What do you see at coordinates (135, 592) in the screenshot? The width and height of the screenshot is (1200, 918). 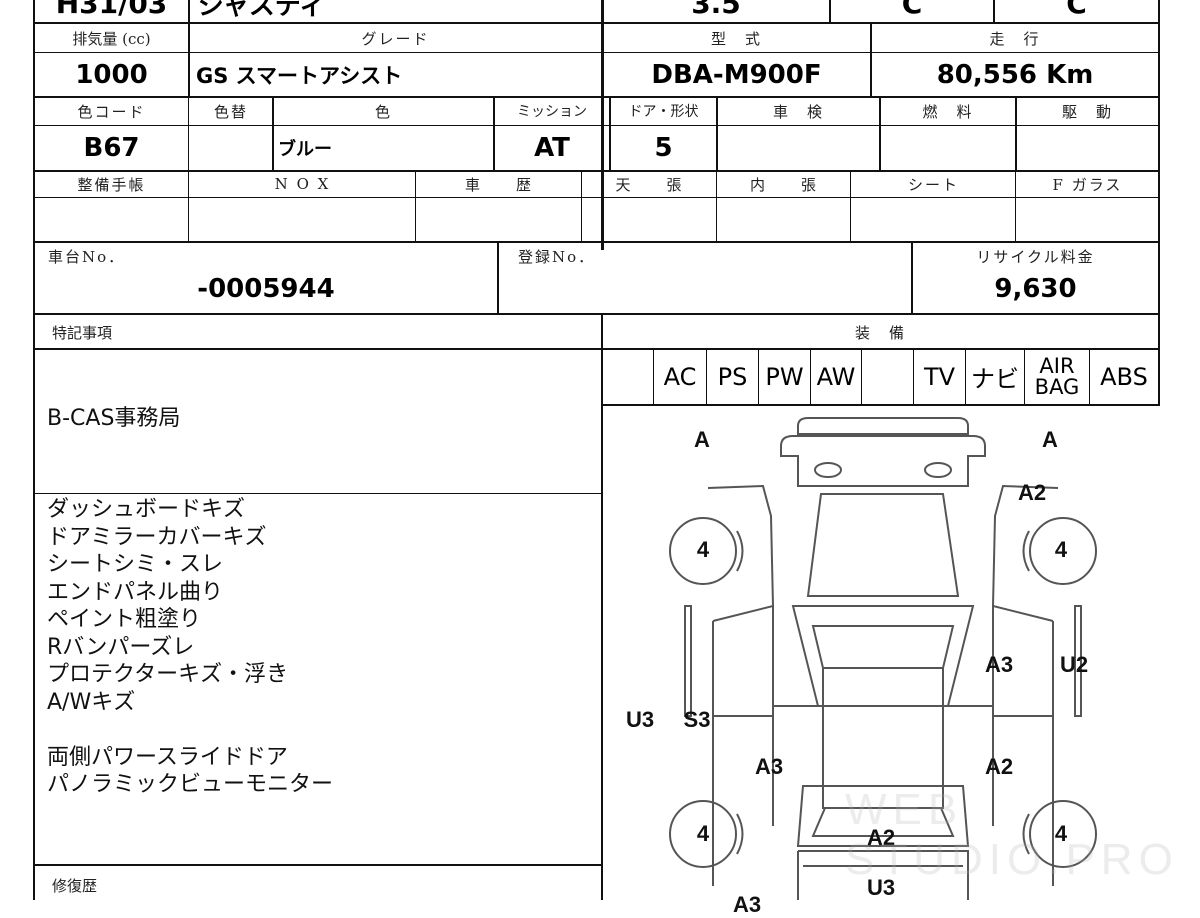 I see `note-item: エンドパネル曲り` at bounding box center [135, 592].